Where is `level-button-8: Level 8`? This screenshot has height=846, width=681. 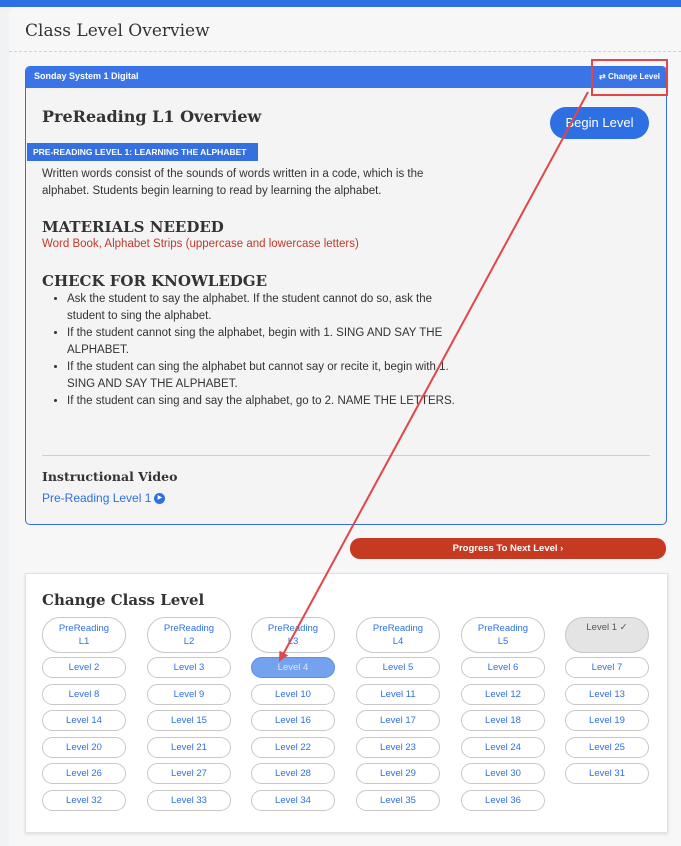
level-button-8: Level 8 is located at coordinates (84, 694).